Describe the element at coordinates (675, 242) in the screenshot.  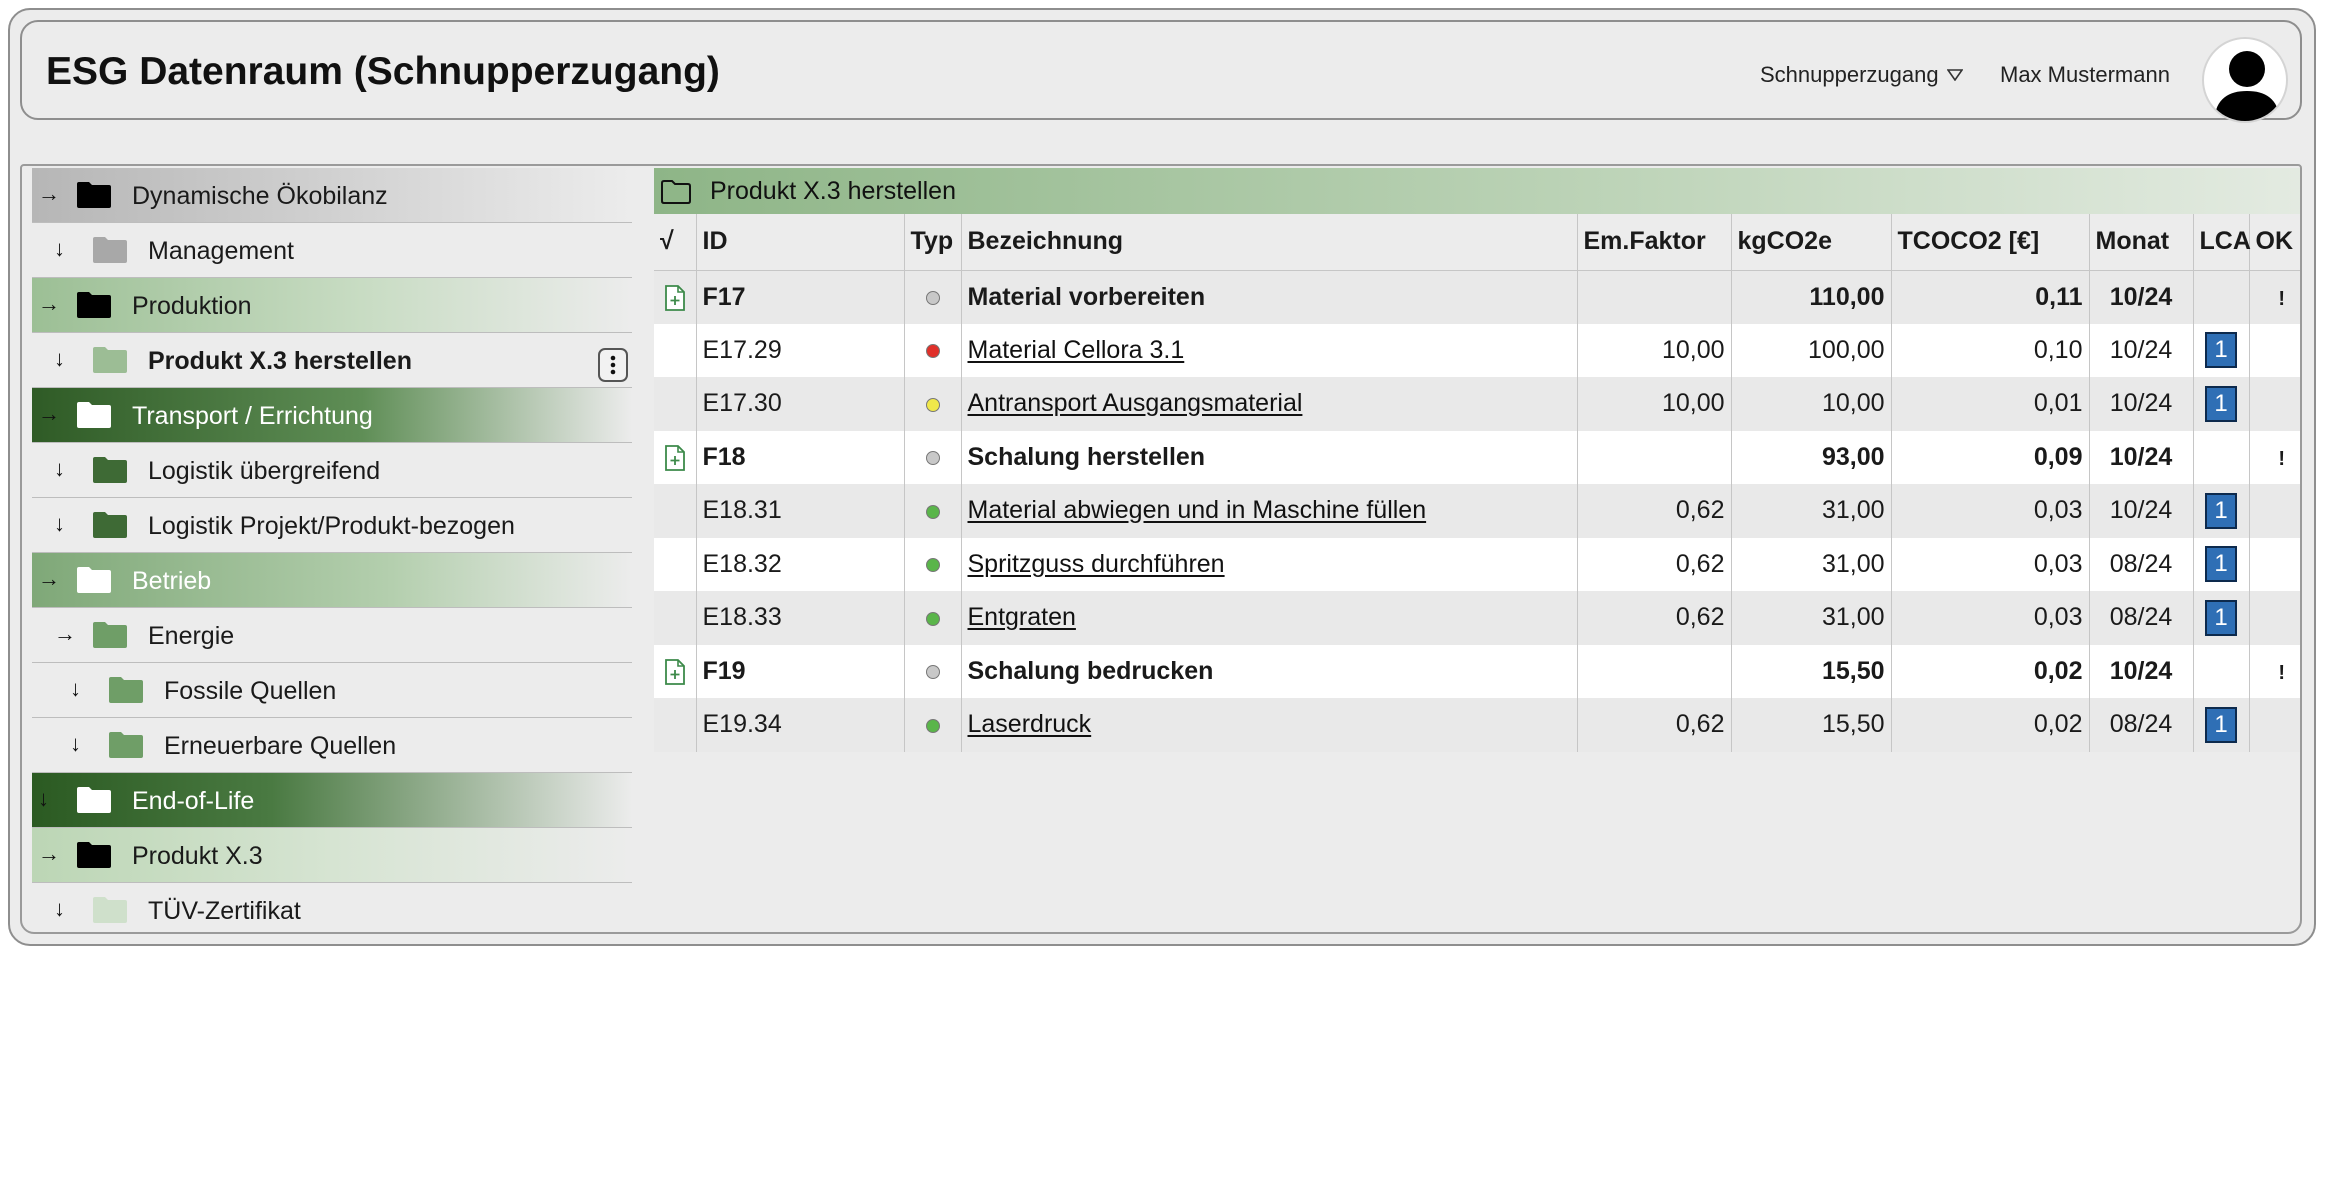
I see `column-header-check: √` at that location.